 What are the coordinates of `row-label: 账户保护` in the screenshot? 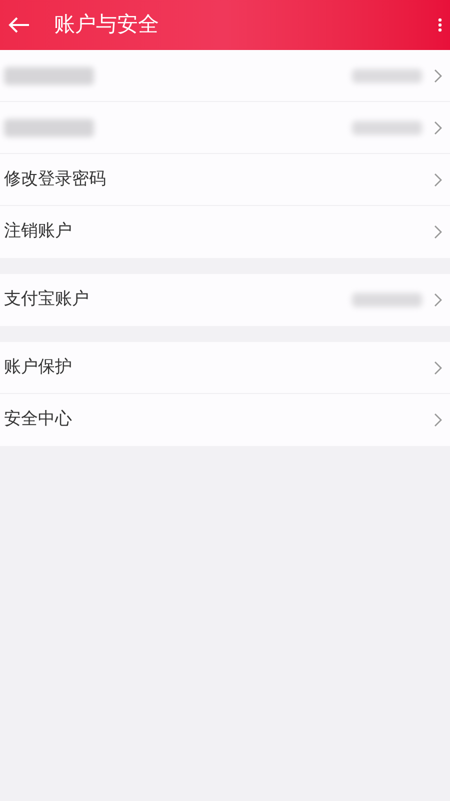 It's located at (38, 367).